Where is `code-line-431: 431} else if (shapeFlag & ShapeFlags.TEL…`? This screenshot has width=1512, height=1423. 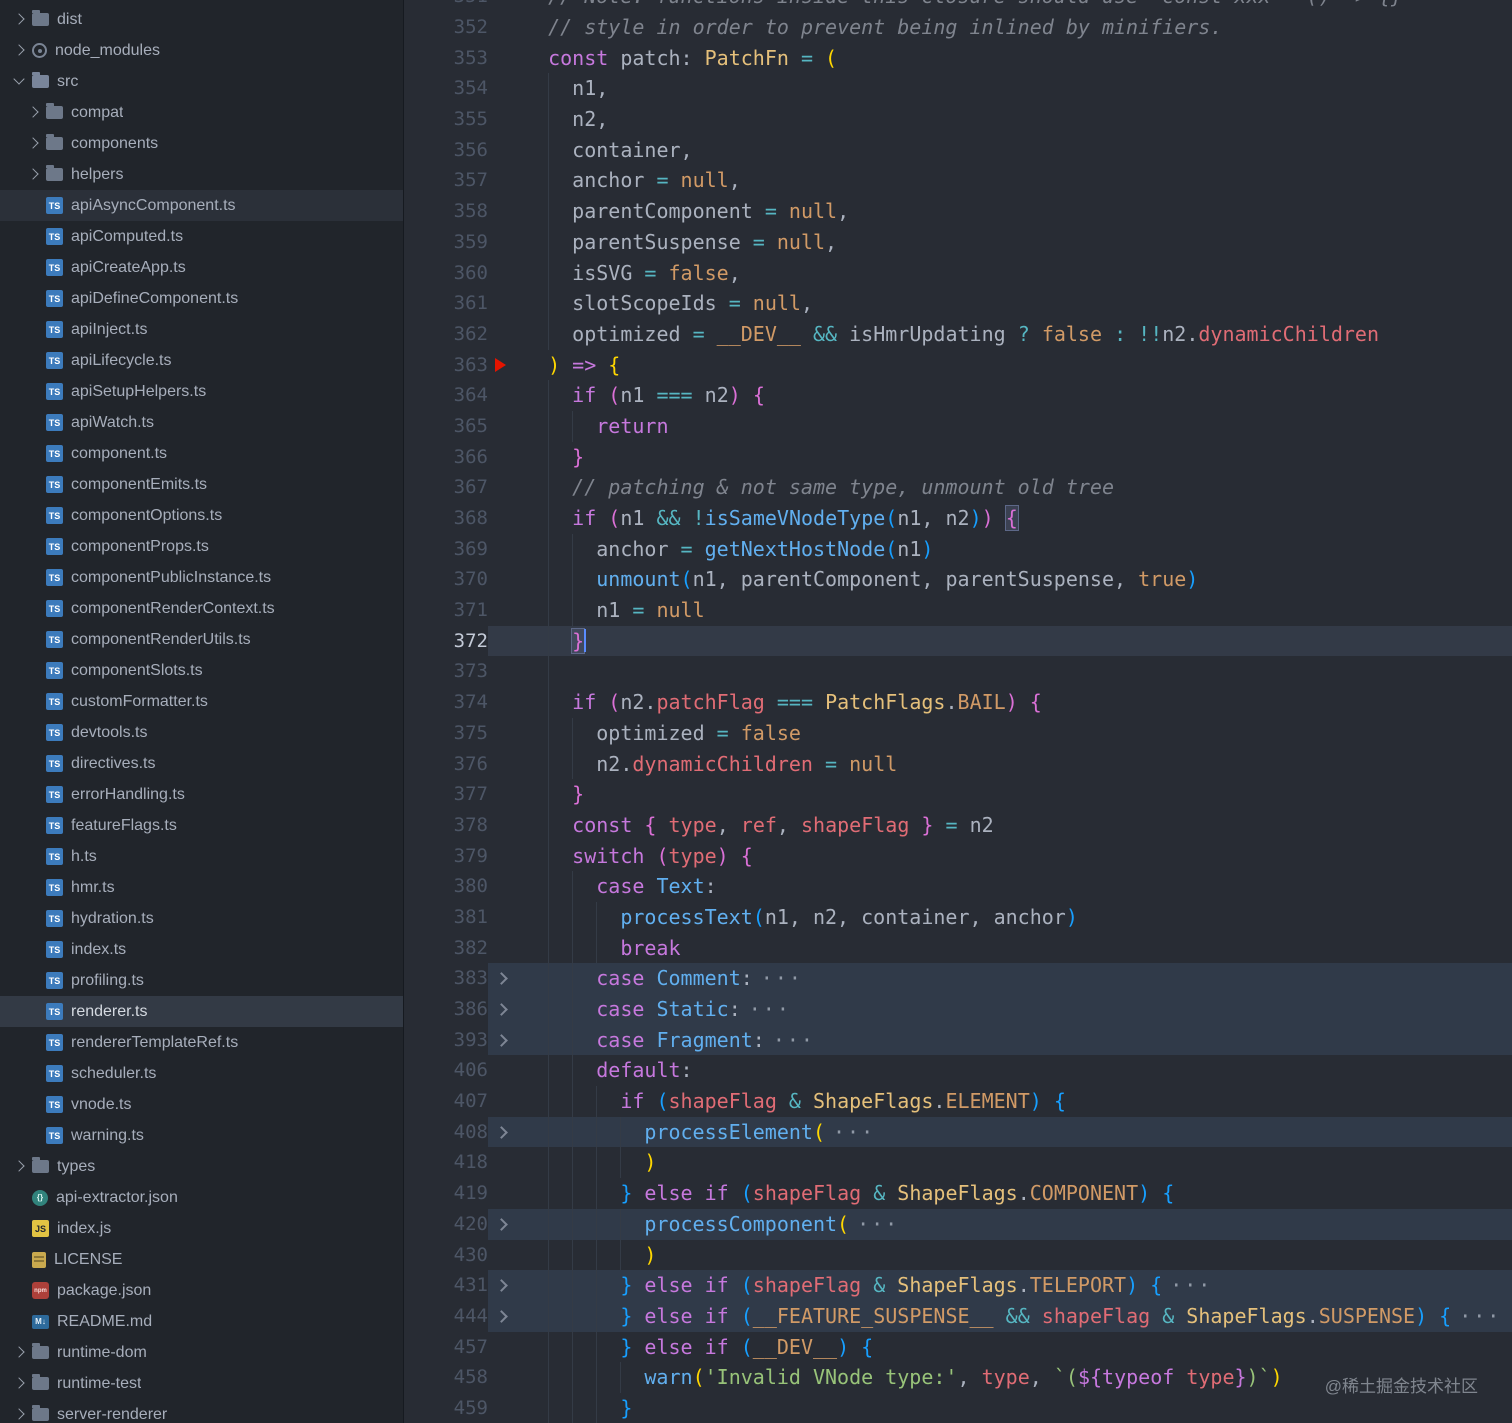
code-line-431: 431} else if (shapeFlag & ShapeFlags.TEL… is located at coordinates (958, 1285).